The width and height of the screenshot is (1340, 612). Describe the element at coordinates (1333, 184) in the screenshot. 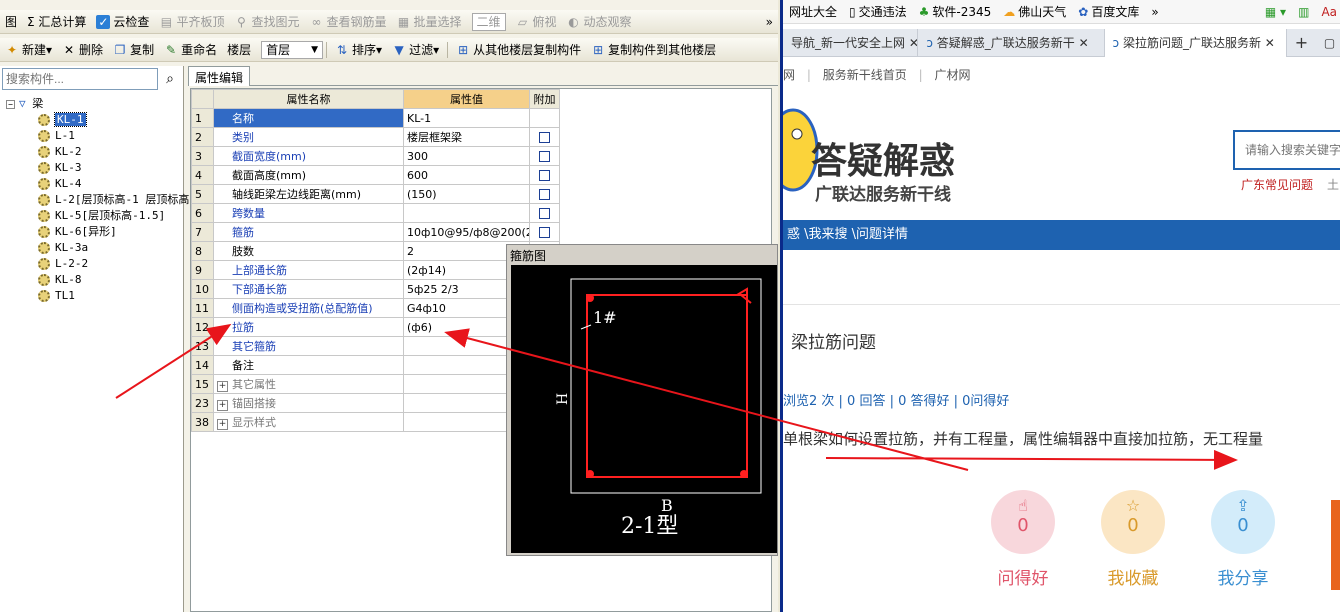

I see `hot-link-more: 土` at that location.